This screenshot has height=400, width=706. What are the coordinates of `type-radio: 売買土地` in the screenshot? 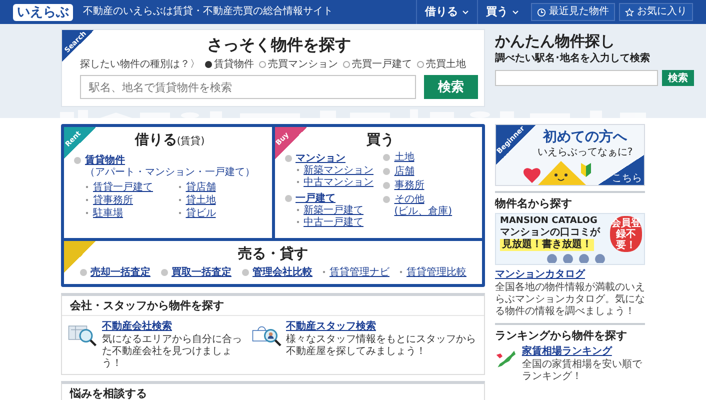 It's located at (441, 64).